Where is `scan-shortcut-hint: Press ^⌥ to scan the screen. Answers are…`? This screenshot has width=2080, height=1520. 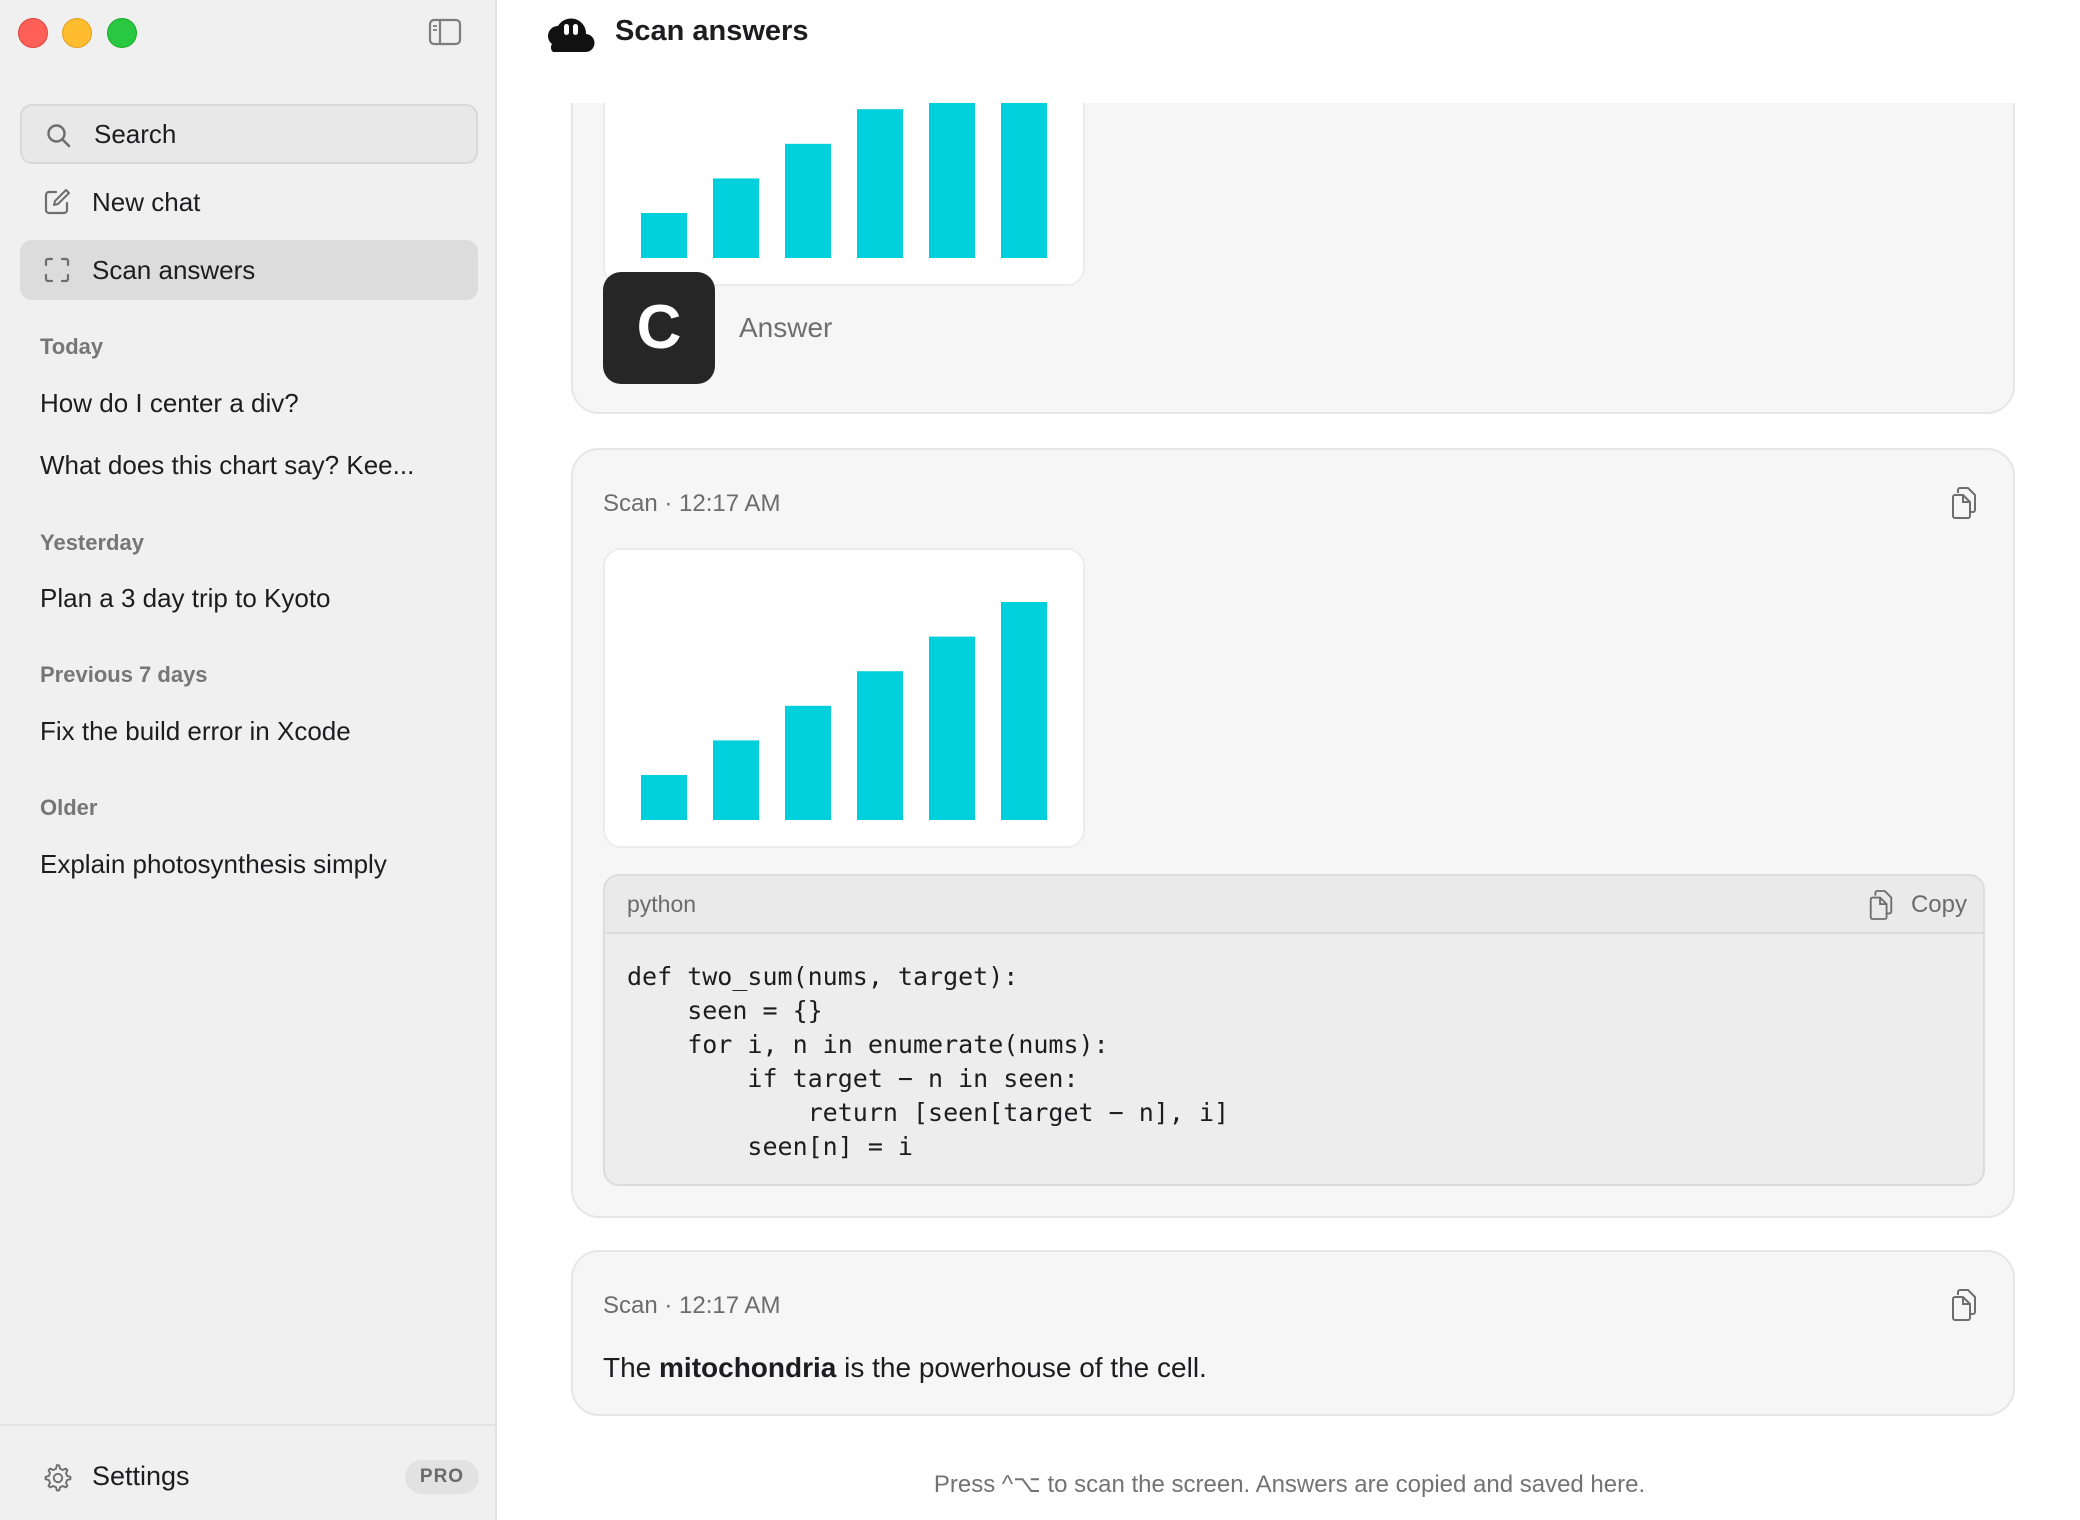 scan-shortcut-hint: Press ^⌥ to scan the screen. Answers are… is located at coordinates (1289, 1484).